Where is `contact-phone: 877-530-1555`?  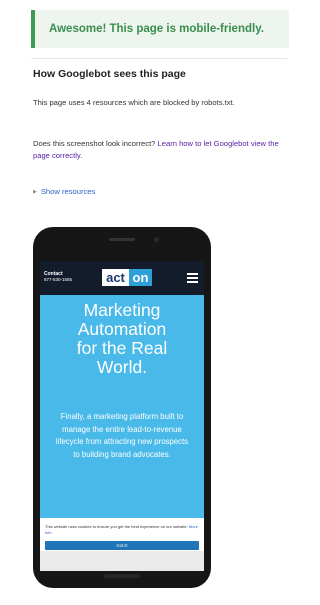 contact-phone: 877-530-1555 is located at coordinates (58, 279).